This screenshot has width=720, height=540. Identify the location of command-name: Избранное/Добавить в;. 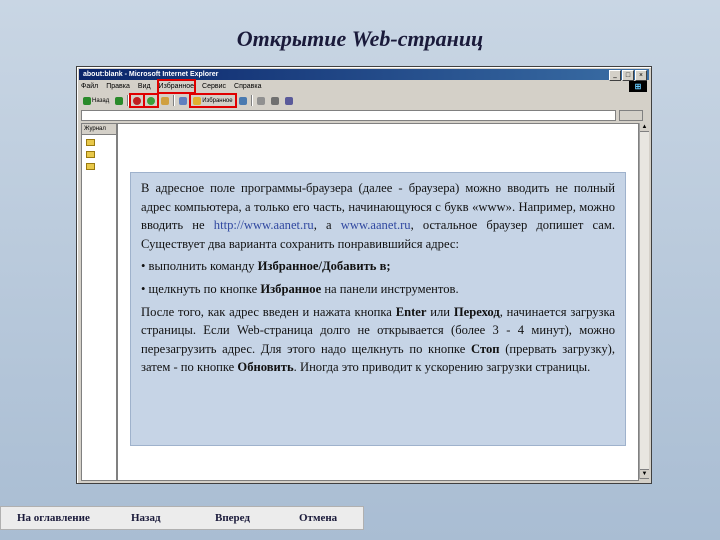
(324, 266).